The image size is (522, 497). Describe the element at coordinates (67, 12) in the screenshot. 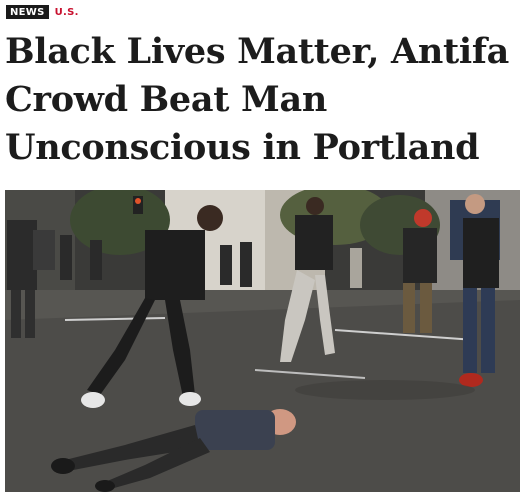

I see `section-link: U.S.` at that location.